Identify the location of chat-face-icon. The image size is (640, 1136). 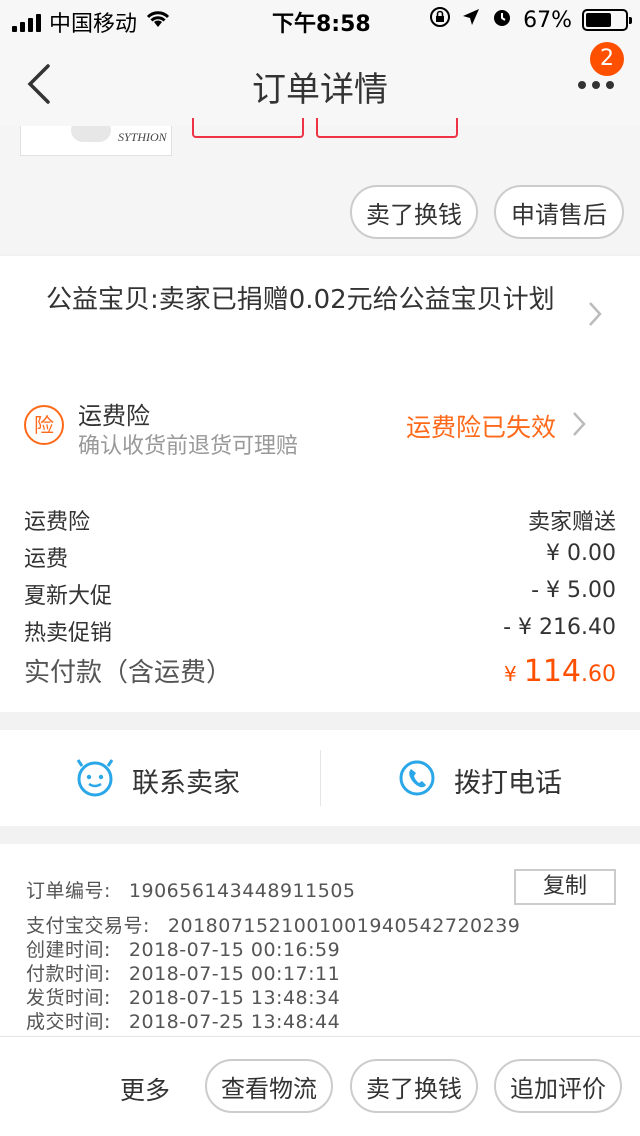
(95, 780).